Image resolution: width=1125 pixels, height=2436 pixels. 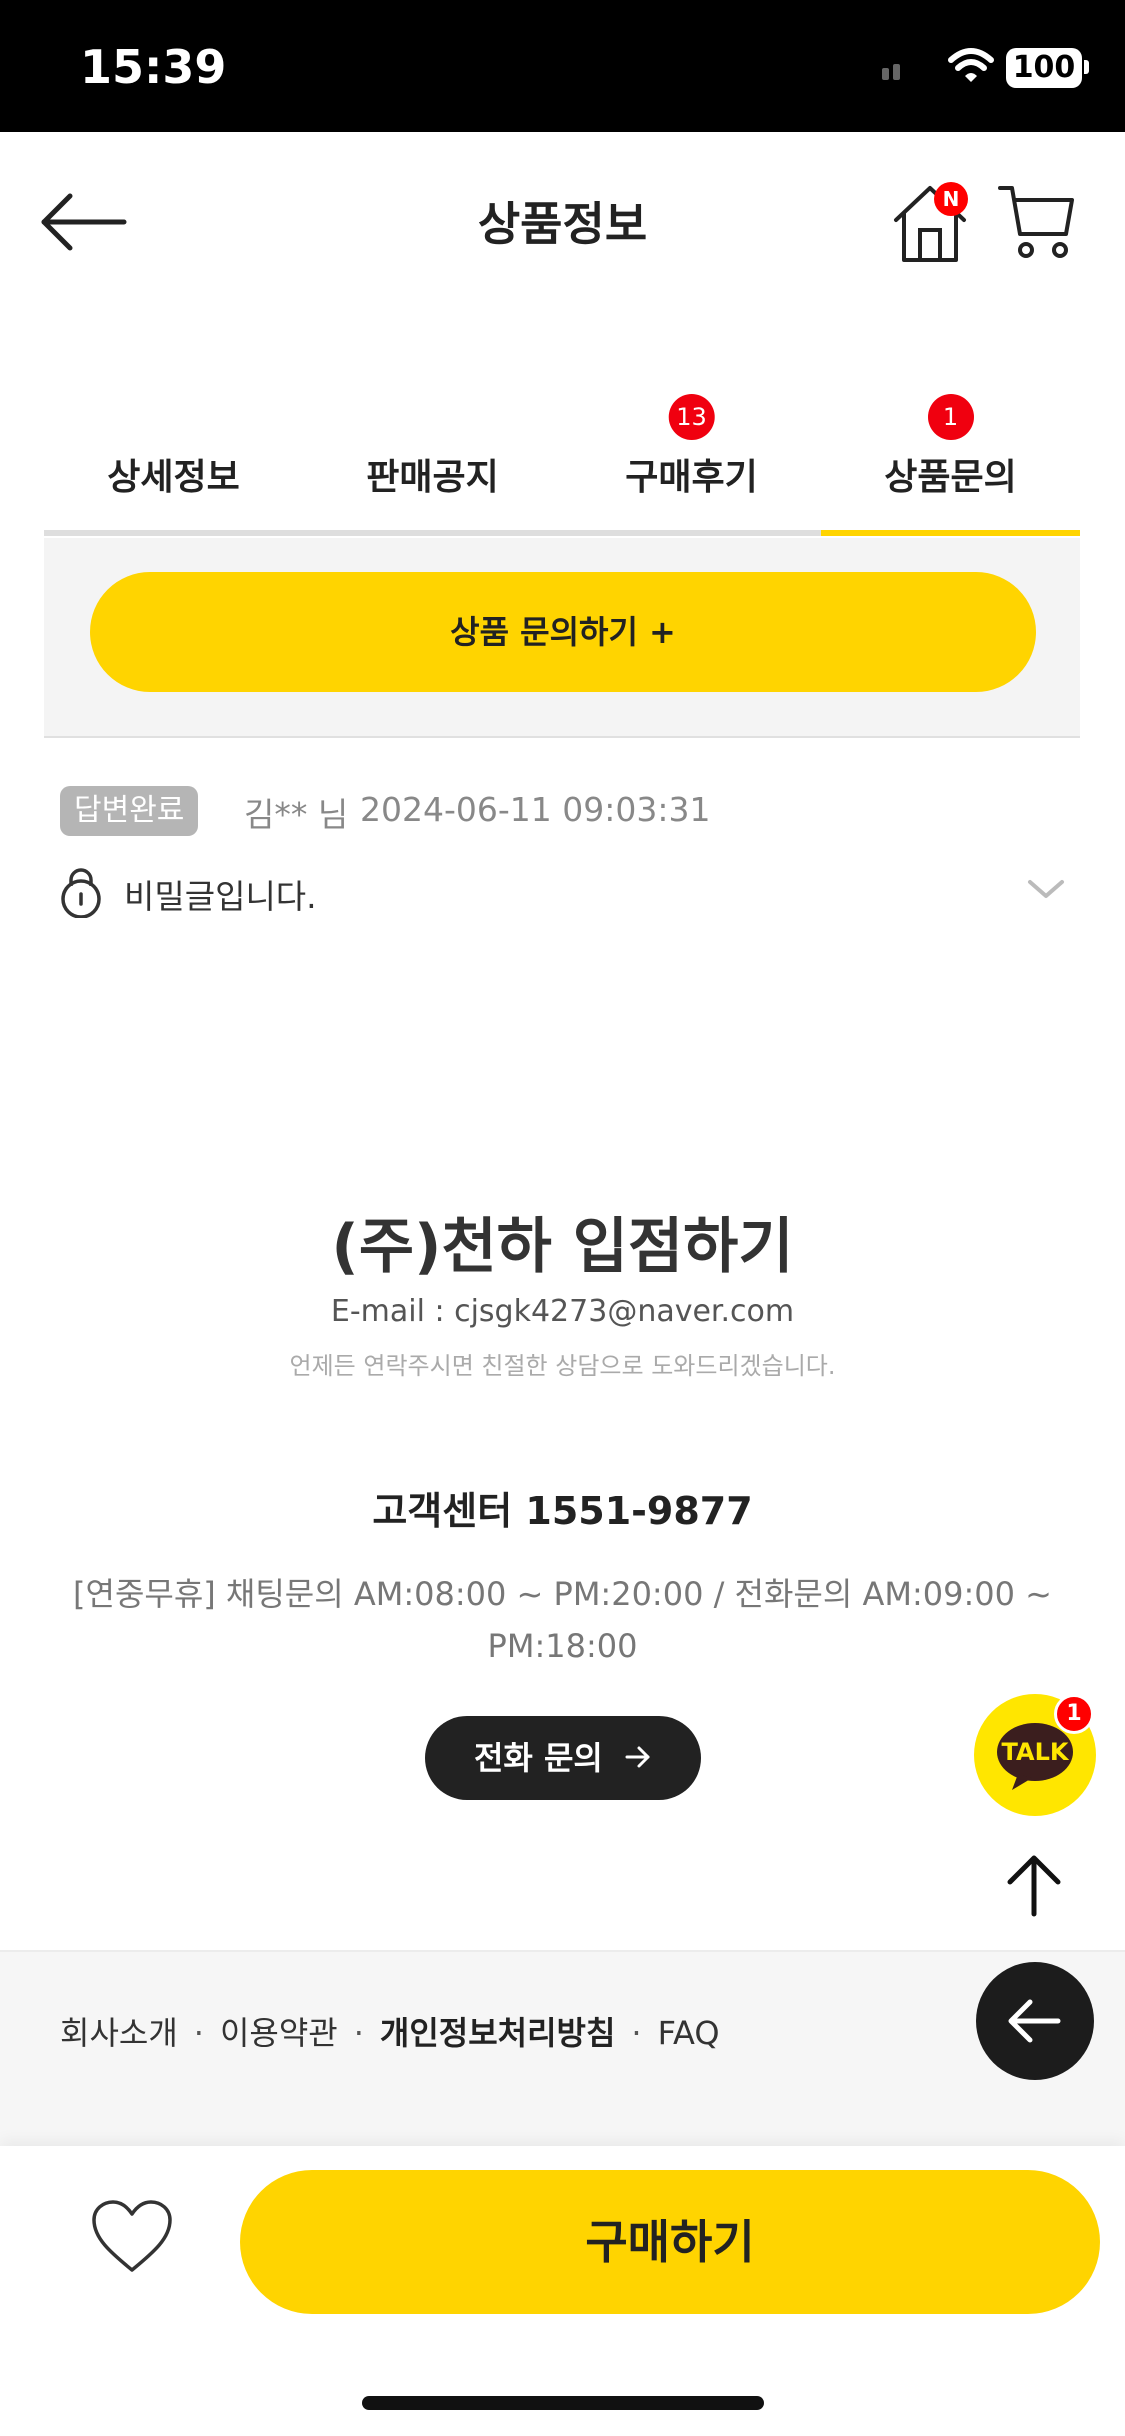 I want to click on talk-notification-badge: 1, so click(x=1074, y=1714).